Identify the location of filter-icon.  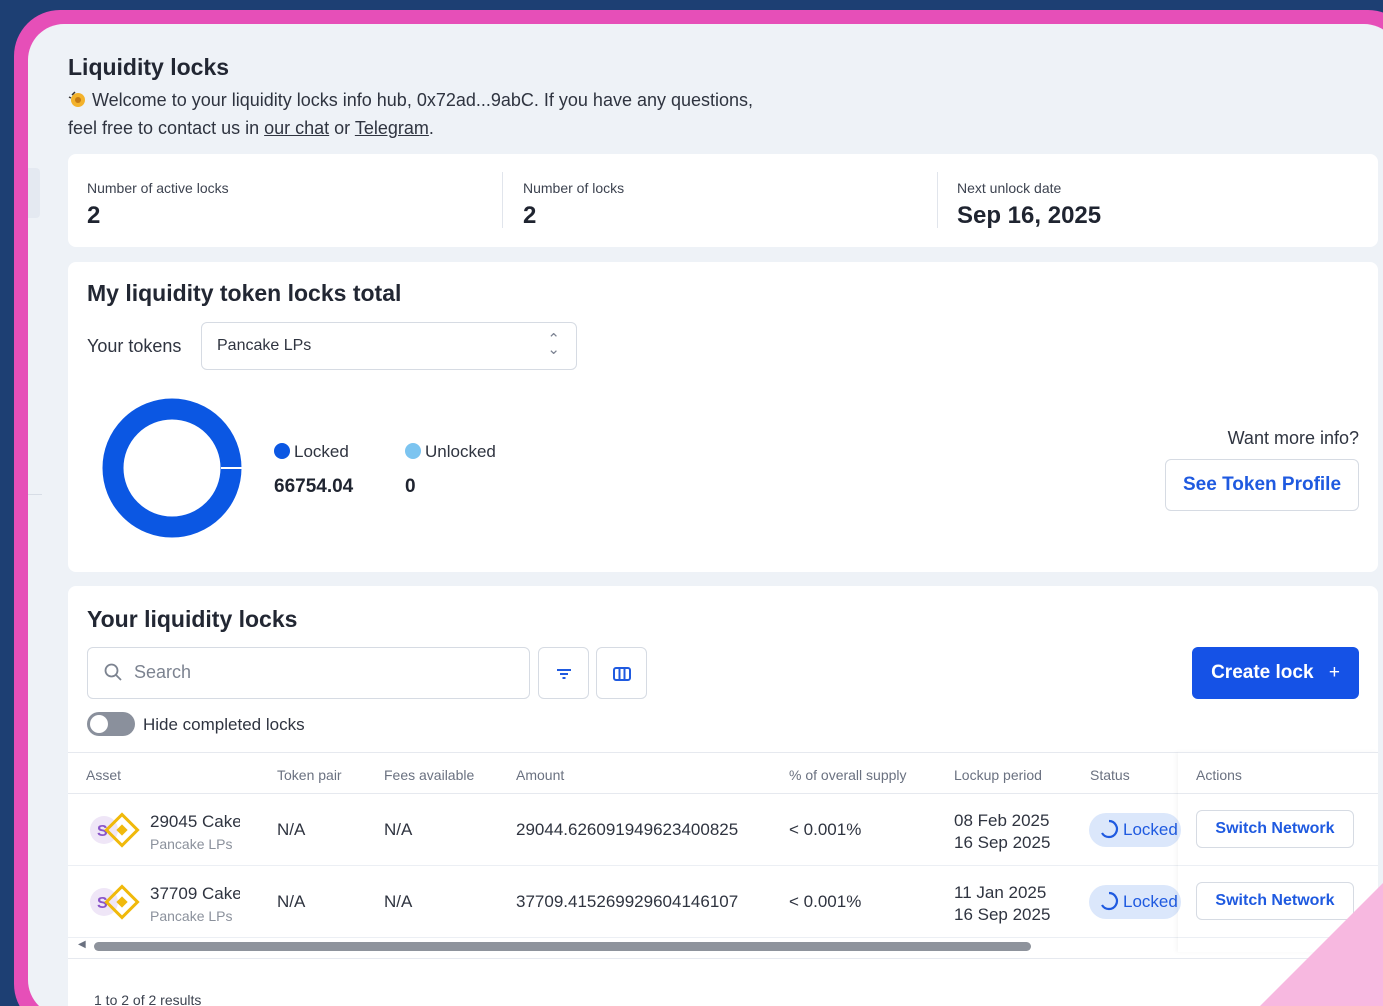
(564, 674).